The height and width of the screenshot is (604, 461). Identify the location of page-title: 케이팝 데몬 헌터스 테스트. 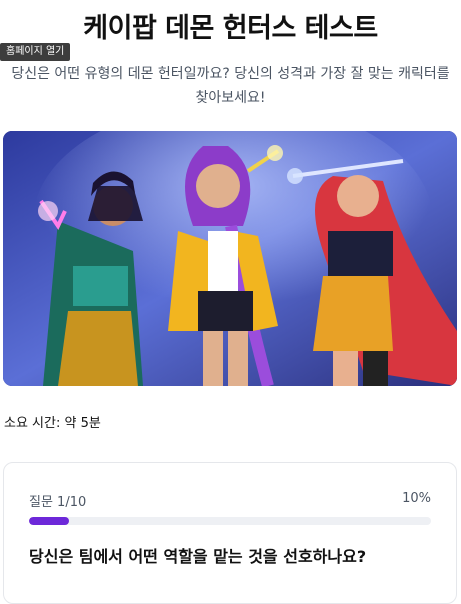
(230, 28).